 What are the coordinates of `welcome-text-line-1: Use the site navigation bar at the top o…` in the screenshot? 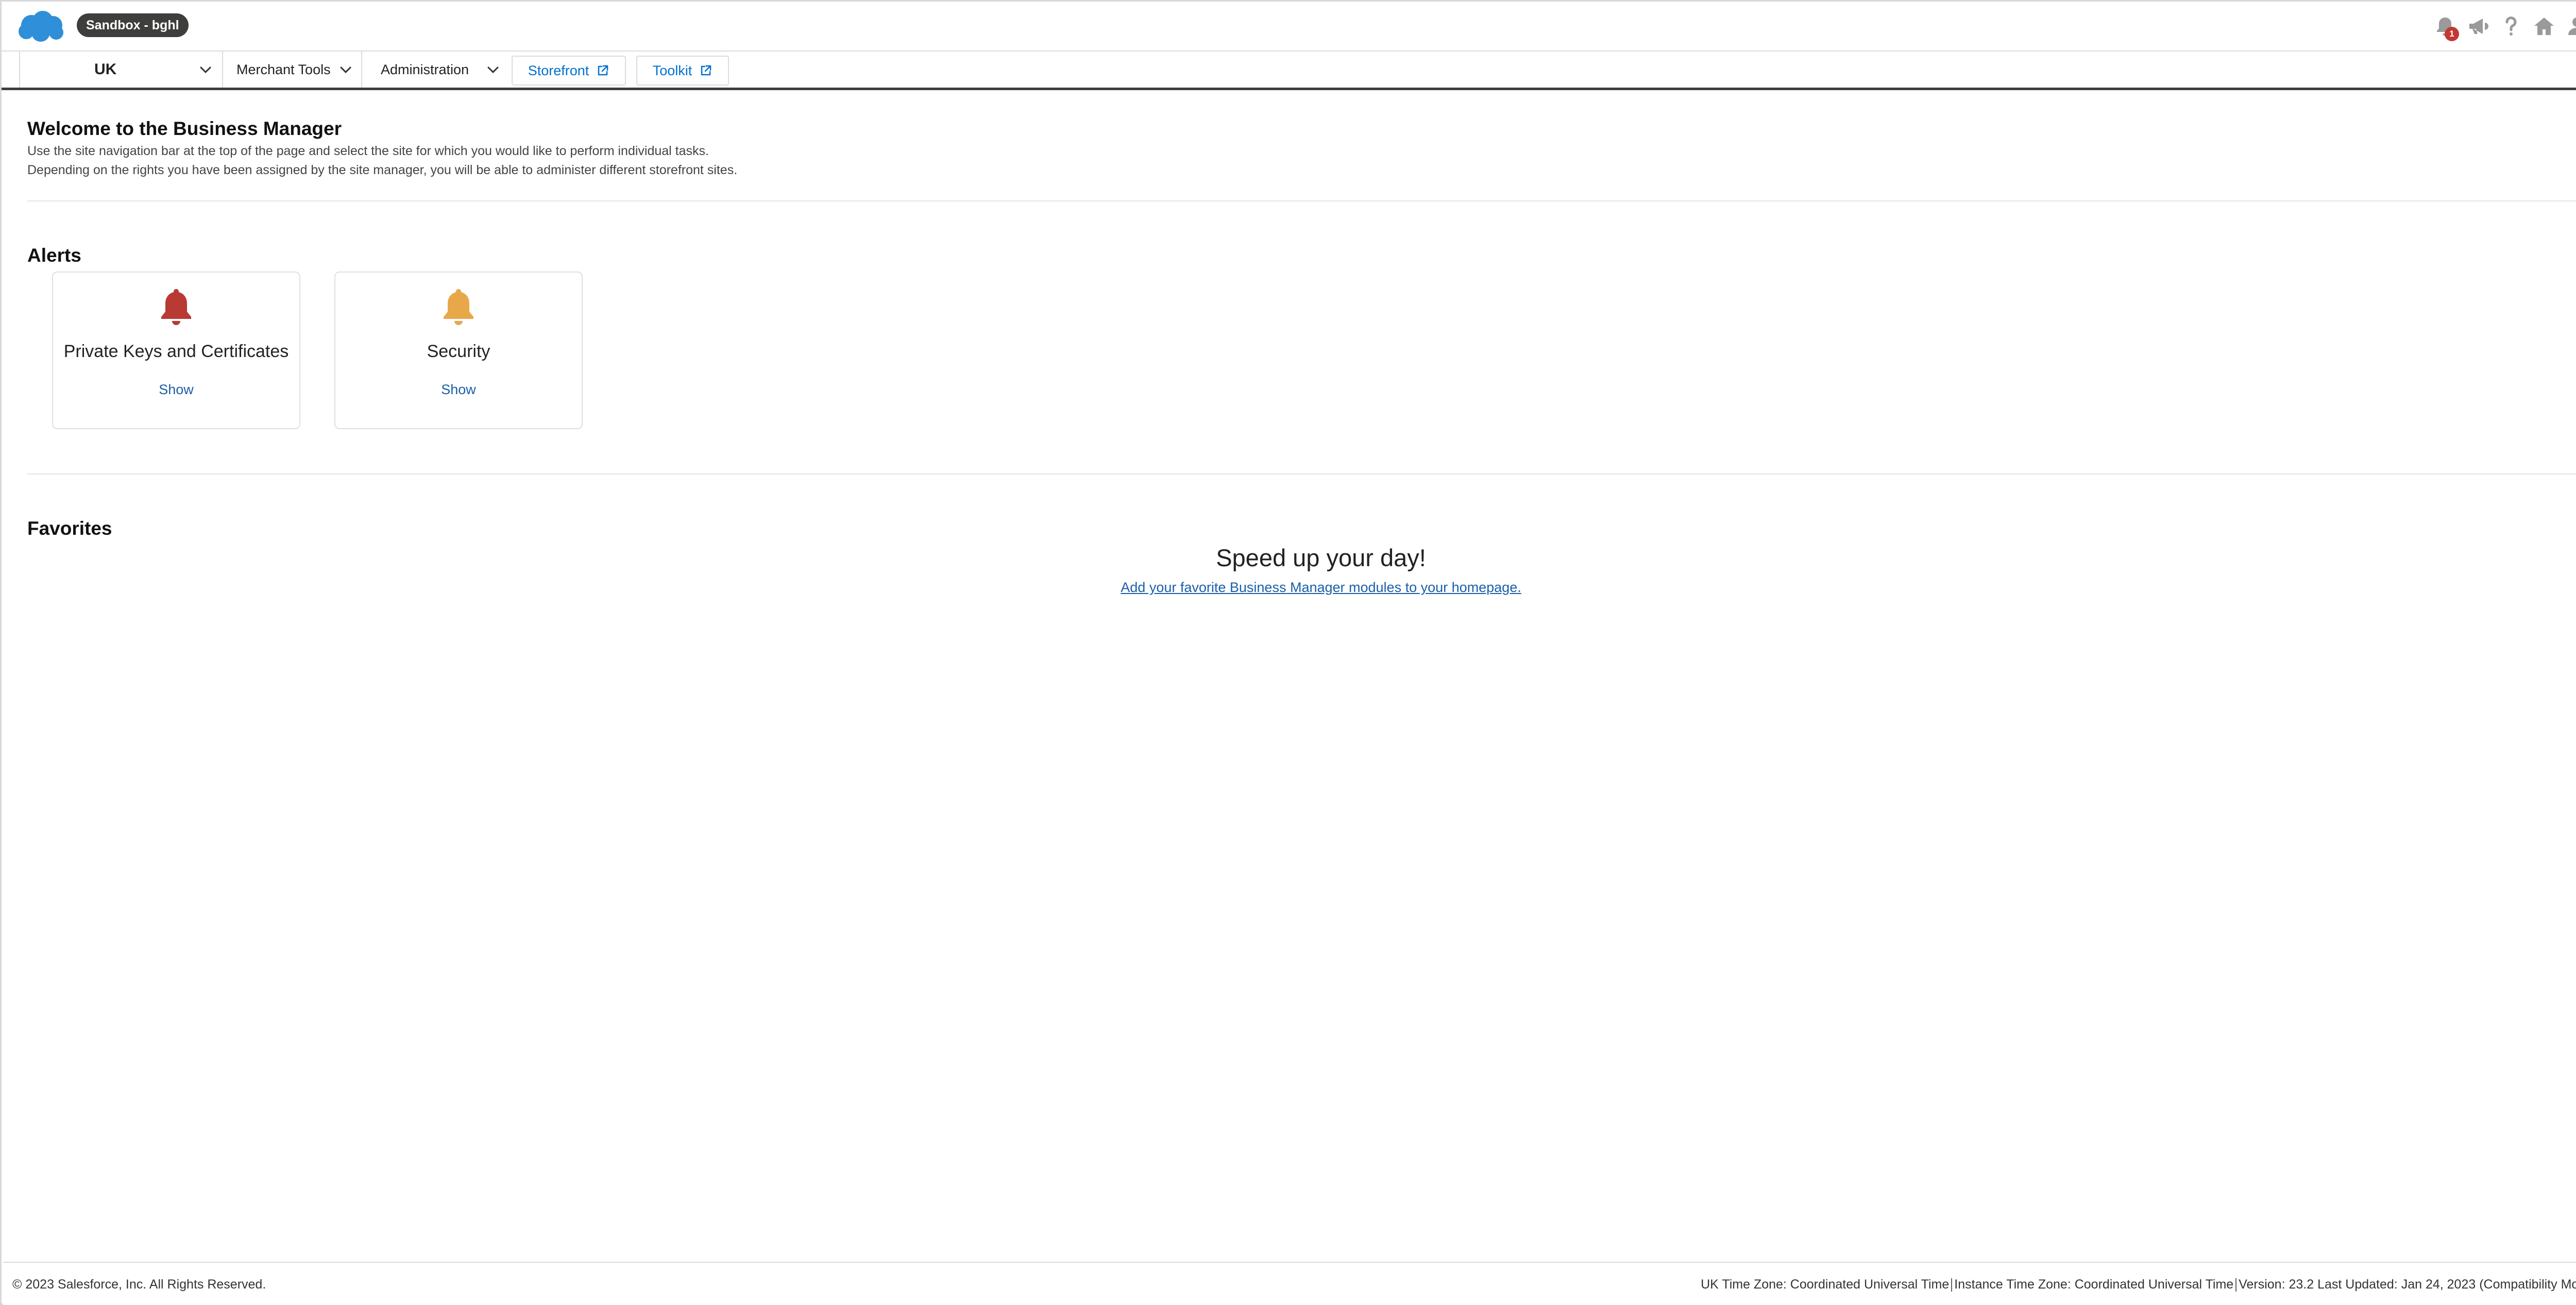 It's located at (368, 151).